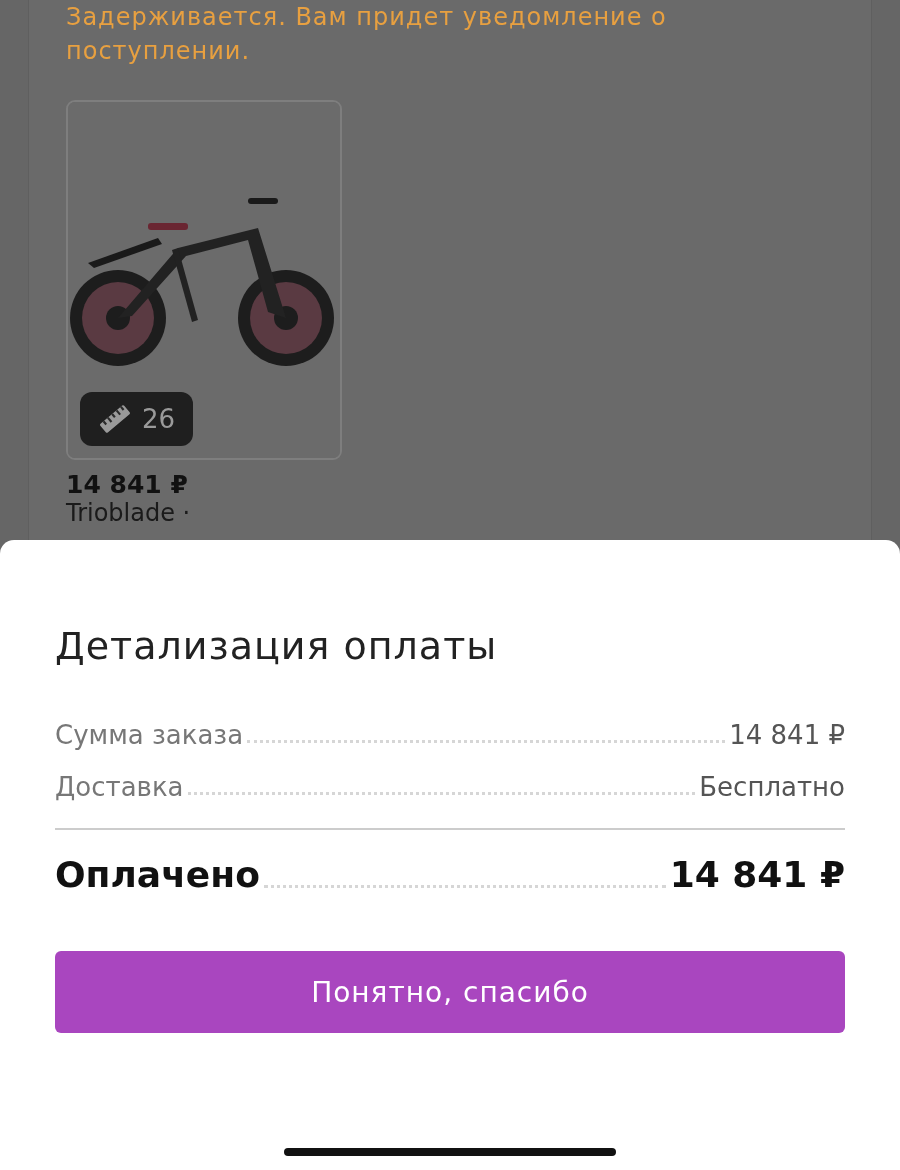 The height and width of the screenshot is (1170, 900). I want to click on total-value: 14 841 ₽, so click(757, 874).